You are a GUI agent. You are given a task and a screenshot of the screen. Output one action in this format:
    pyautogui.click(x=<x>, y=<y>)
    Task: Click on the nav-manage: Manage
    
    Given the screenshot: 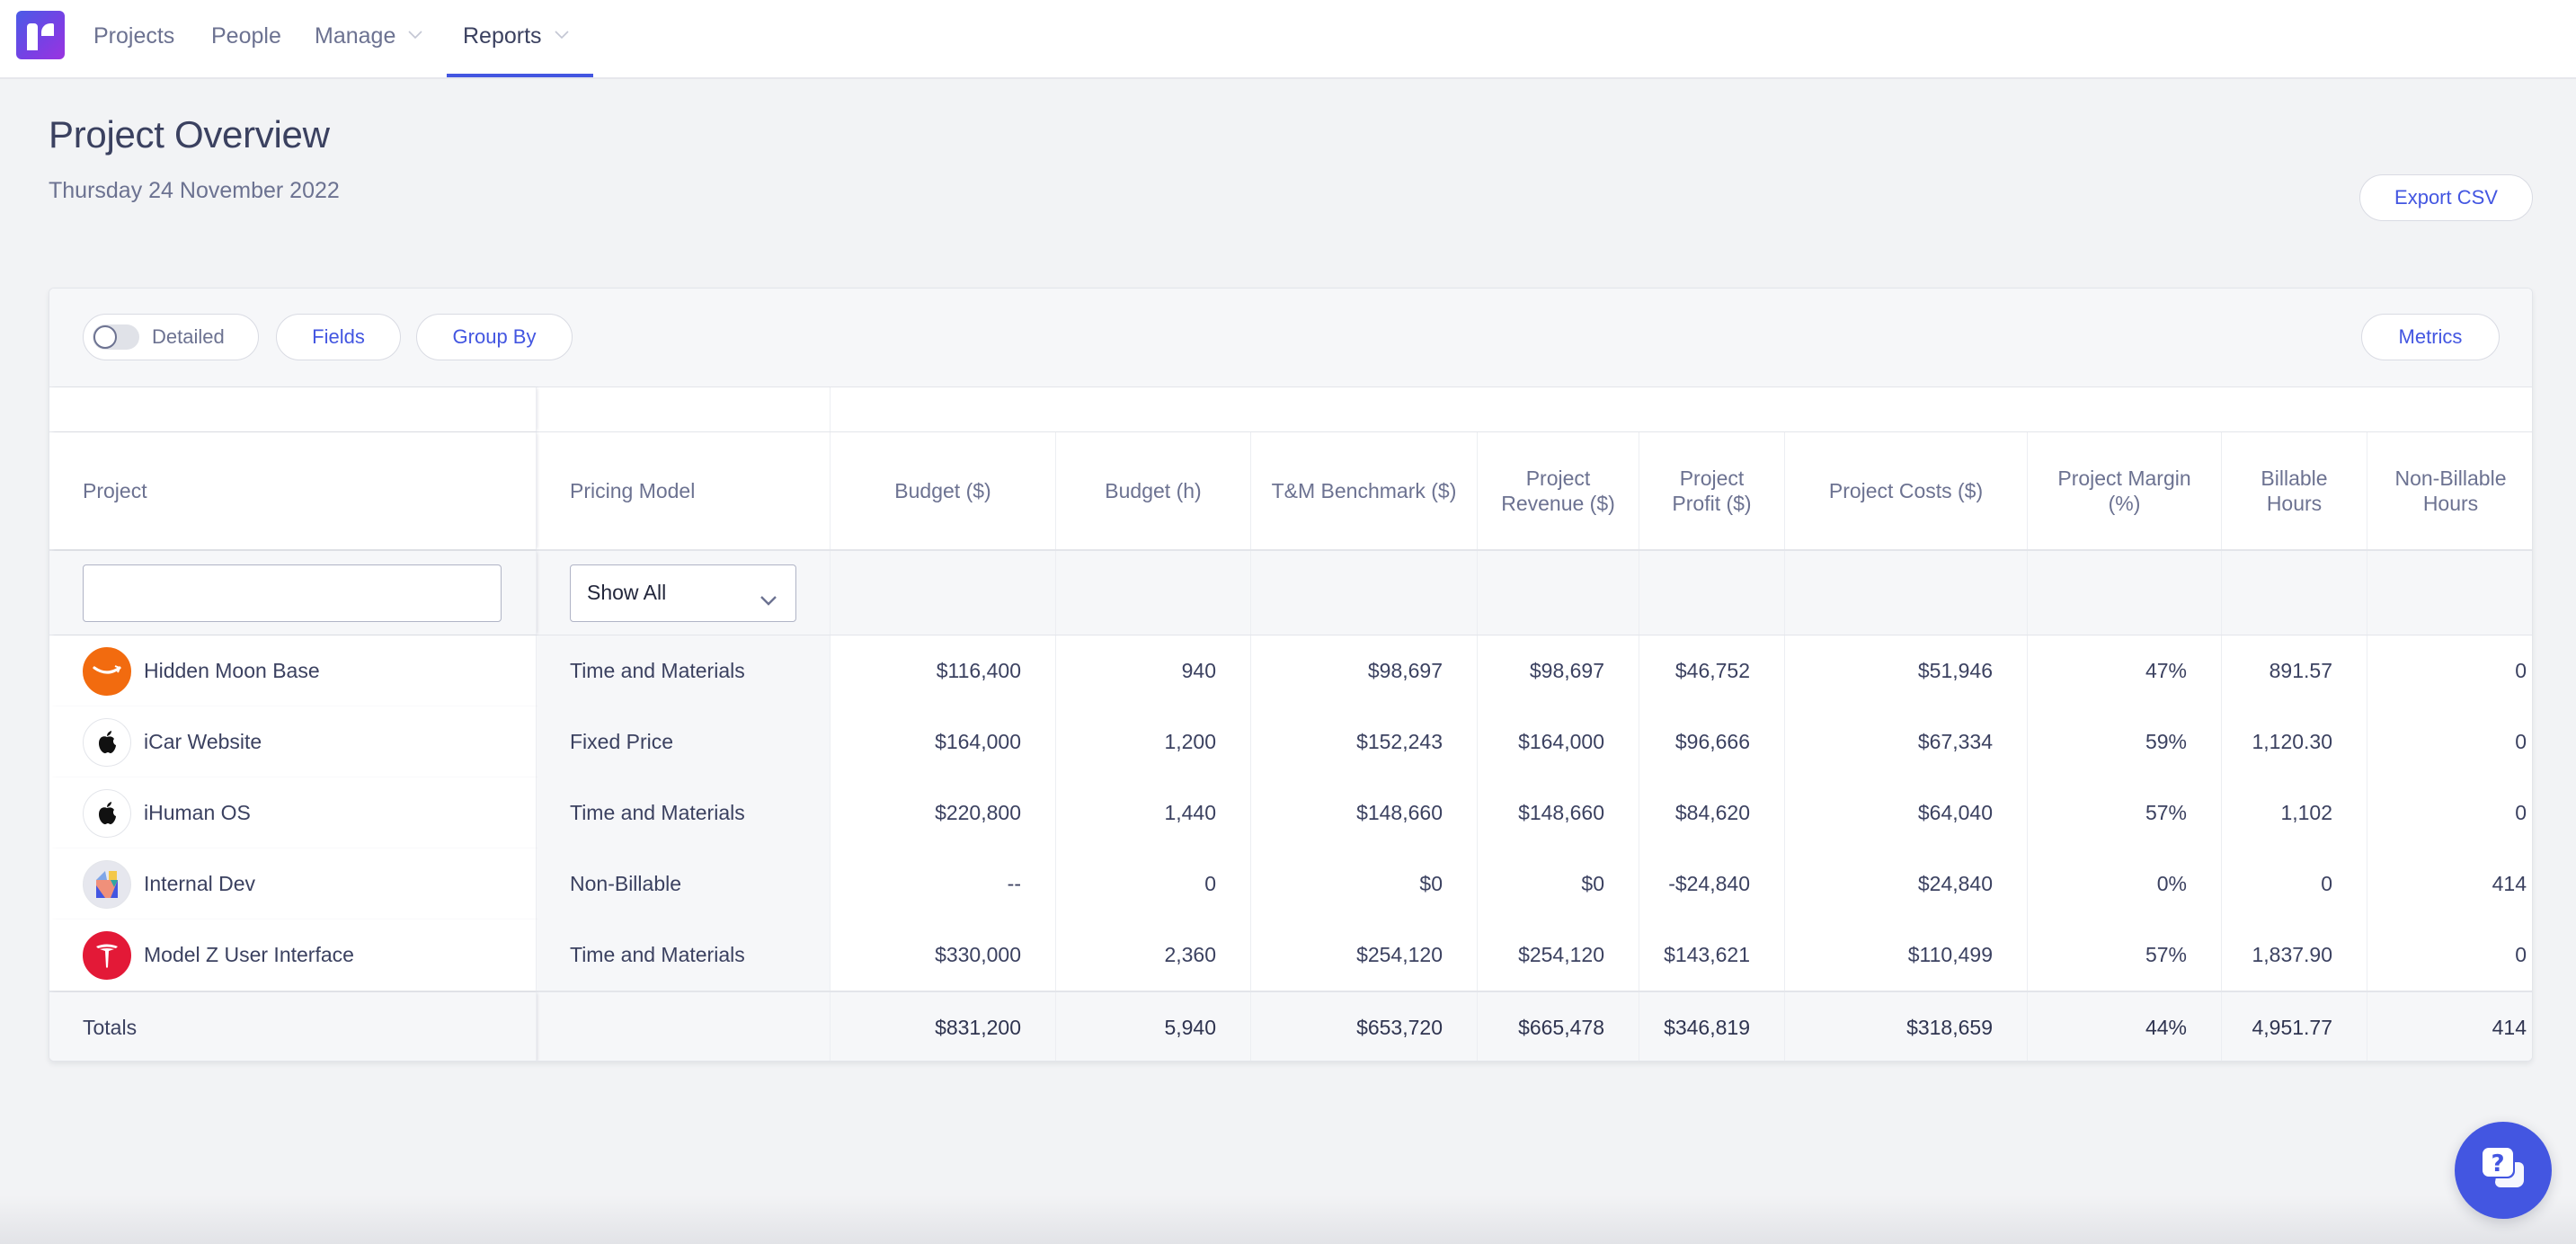 What is the action you would take?
    pyautogui.click(x=368, y=39)
    